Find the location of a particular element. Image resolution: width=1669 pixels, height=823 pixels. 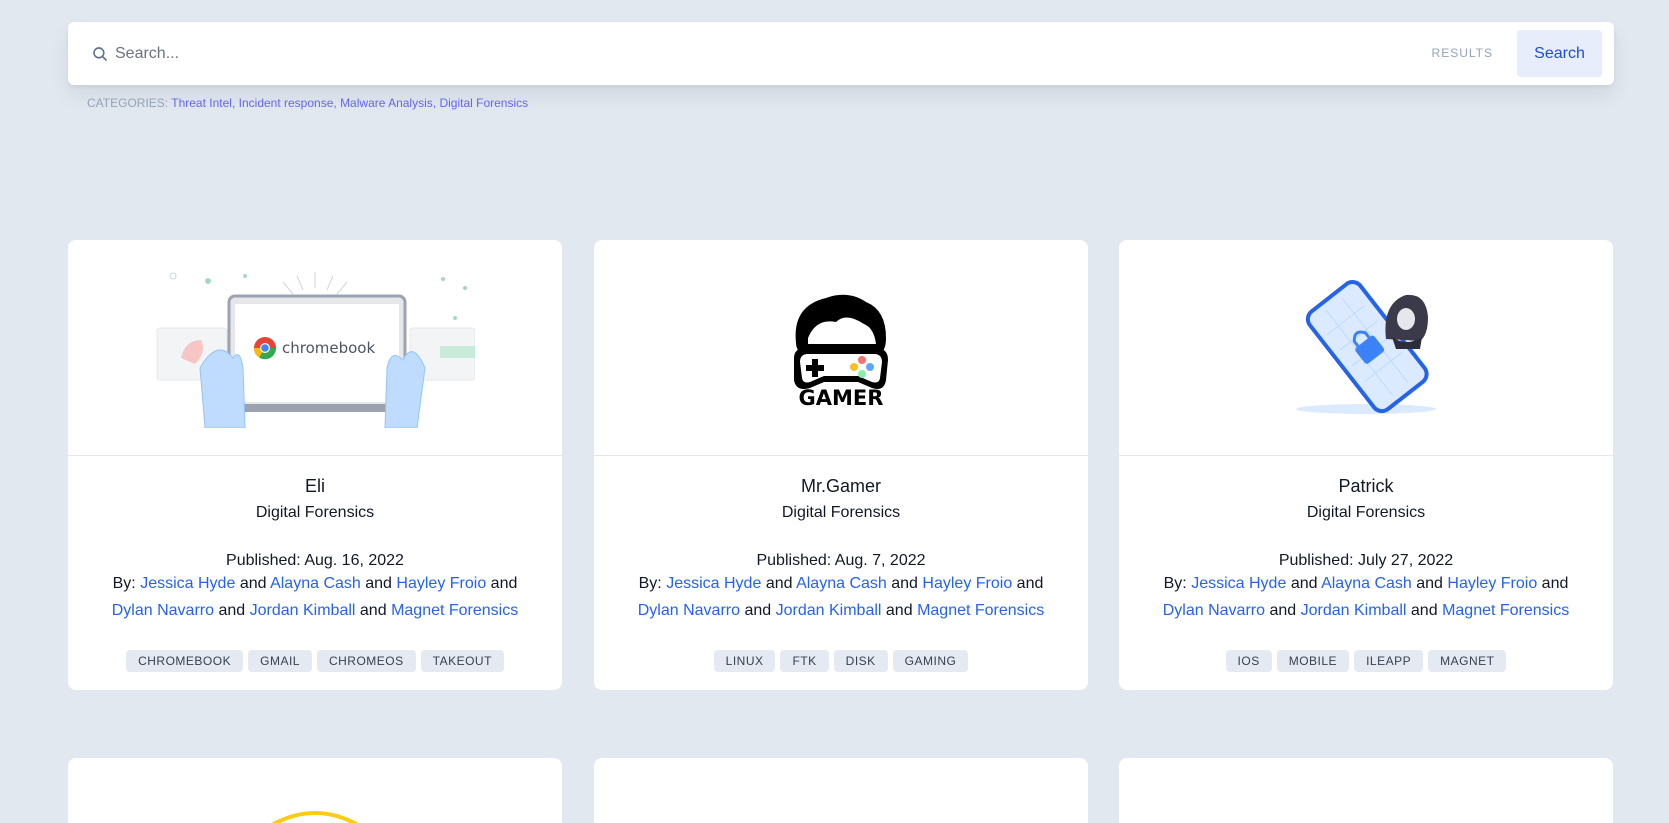

tag: LINUX is located at coordinates (744, 661).